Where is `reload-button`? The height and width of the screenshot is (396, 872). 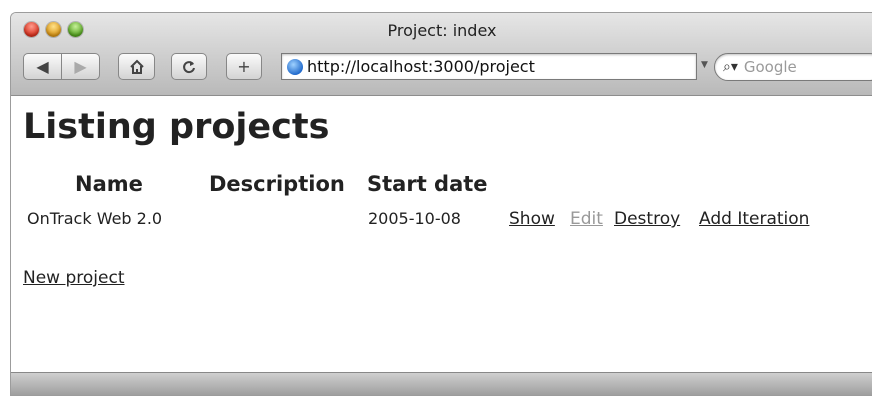
reload-button is located at coordinates (189, 66).